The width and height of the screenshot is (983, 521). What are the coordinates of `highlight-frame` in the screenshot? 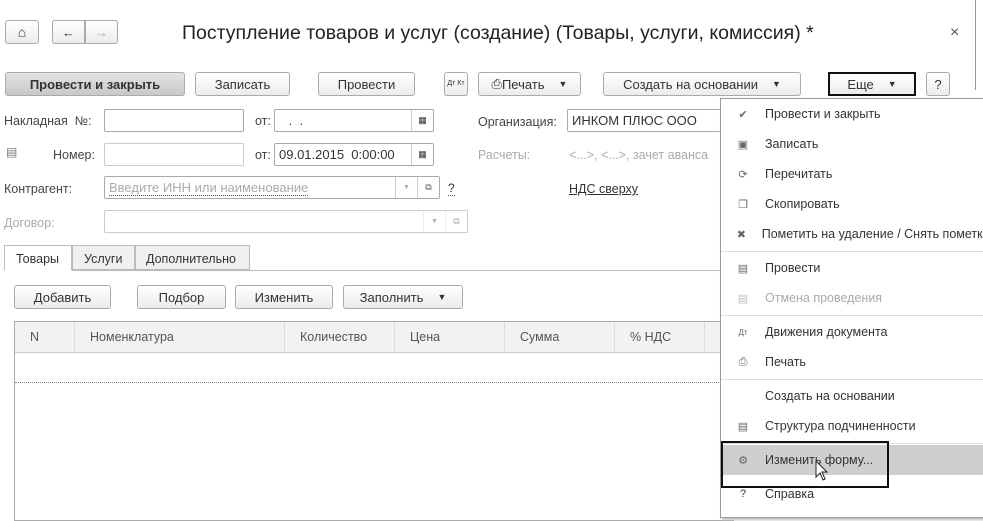 It's located at (805, 464).